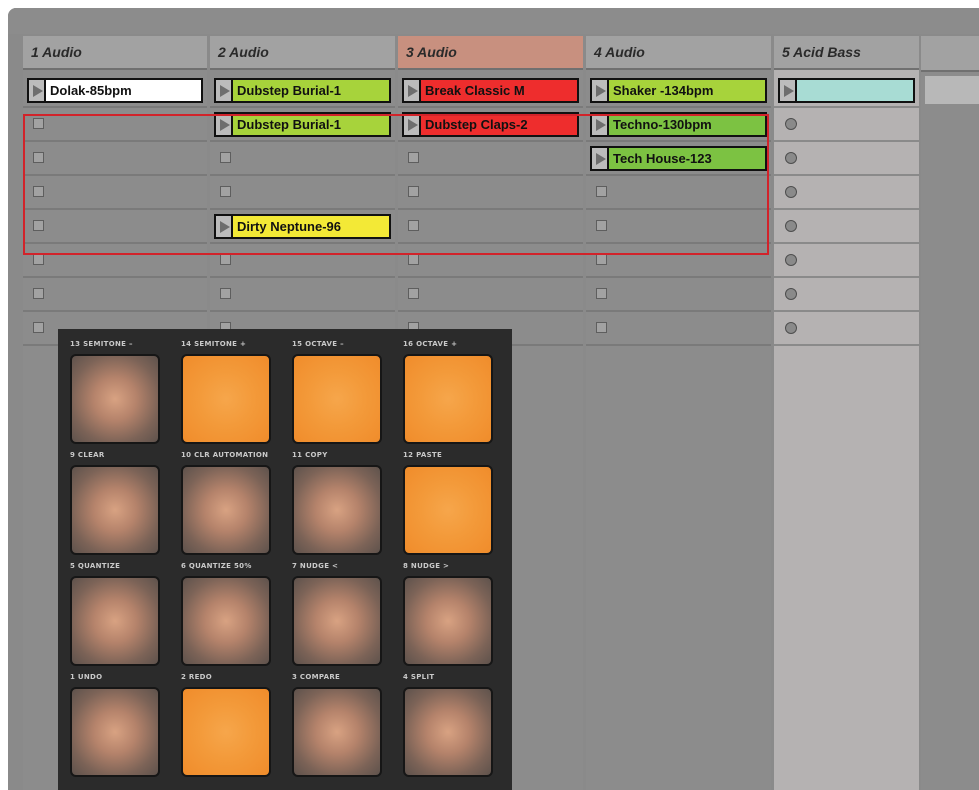 The width and height of the screenshot is (979, 790). I want to click on pad-label: 1 UNDO, so click(86, 677).